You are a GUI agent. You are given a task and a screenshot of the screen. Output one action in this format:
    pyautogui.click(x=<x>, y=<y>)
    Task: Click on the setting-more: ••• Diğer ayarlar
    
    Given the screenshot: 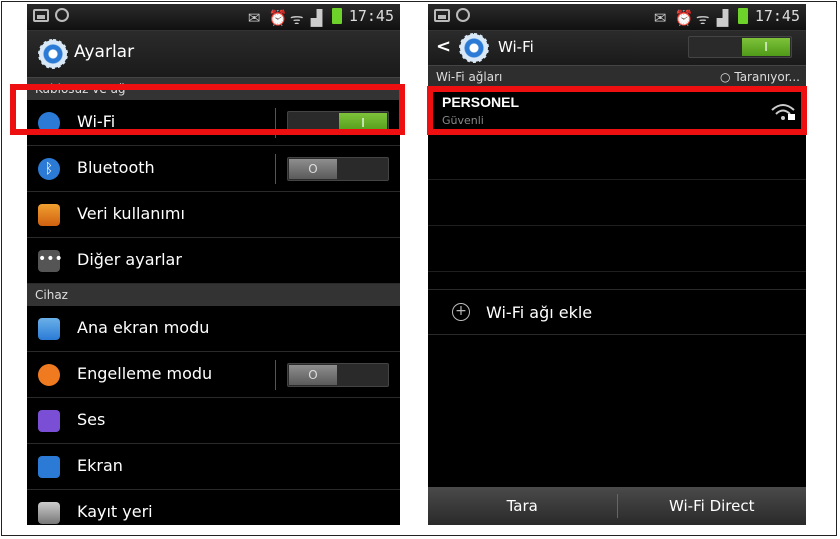 What is the action you would take?
    pyautogui.click(x=213, y=261)
    